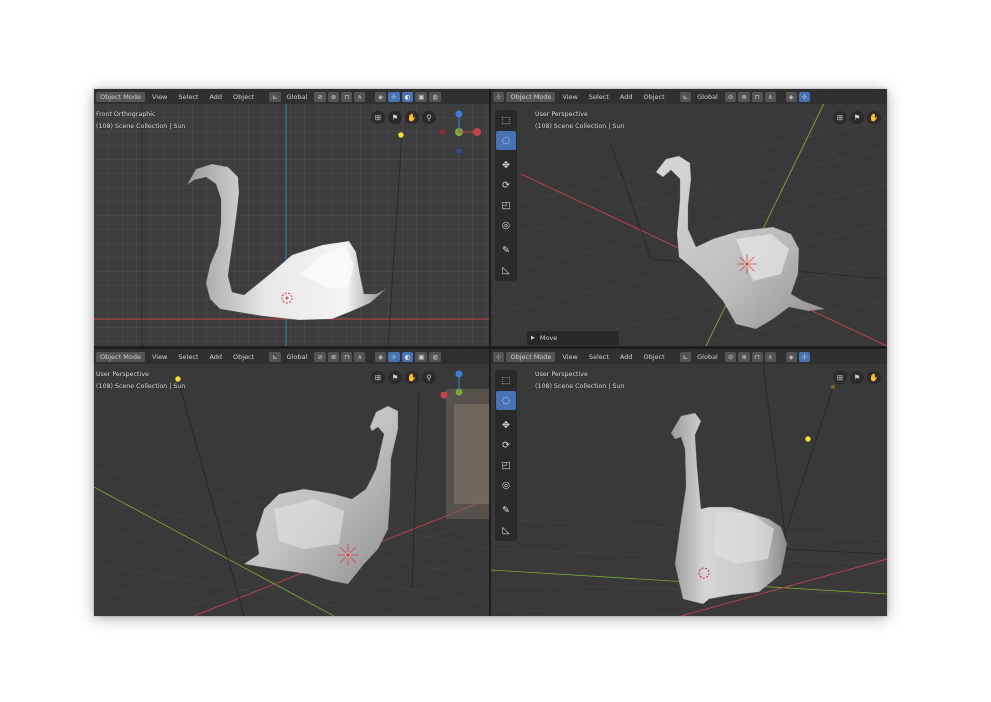  I want to click on light-direction-line, so click(395, 240).